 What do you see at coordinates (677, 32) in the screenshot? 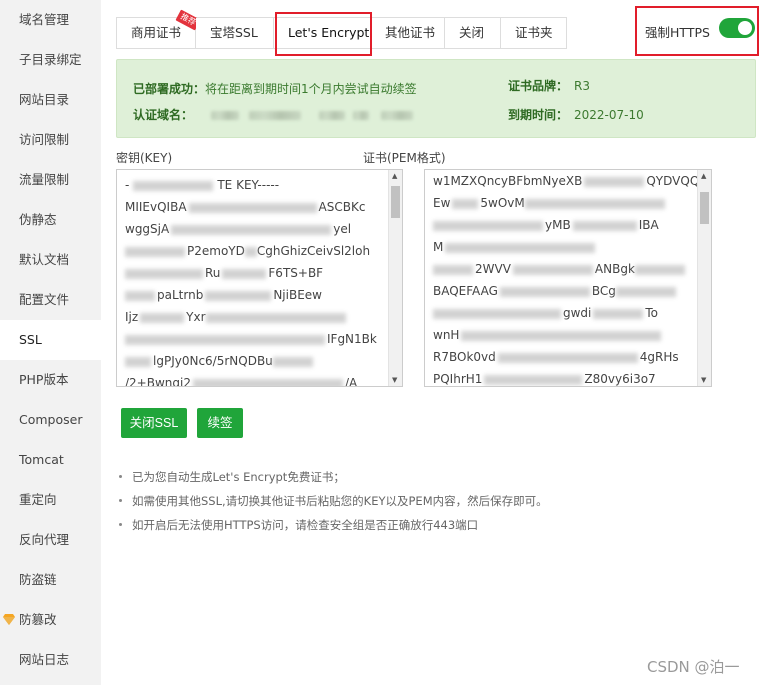
I see `force-https-label: 强制HTTPS` at bounding box center [677, 32].